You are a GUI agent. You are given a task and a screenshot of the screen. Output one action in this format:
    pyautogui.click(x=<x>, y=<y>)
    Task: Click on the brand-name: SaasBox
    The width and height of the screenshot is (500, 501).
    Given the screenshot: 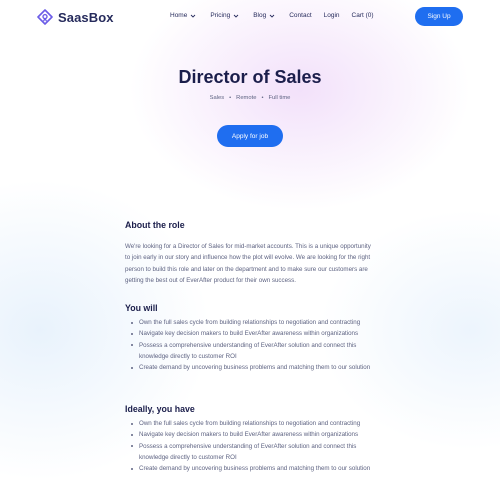 What is the action you would take?
    pyautogui.click(x=86, y=17)
    